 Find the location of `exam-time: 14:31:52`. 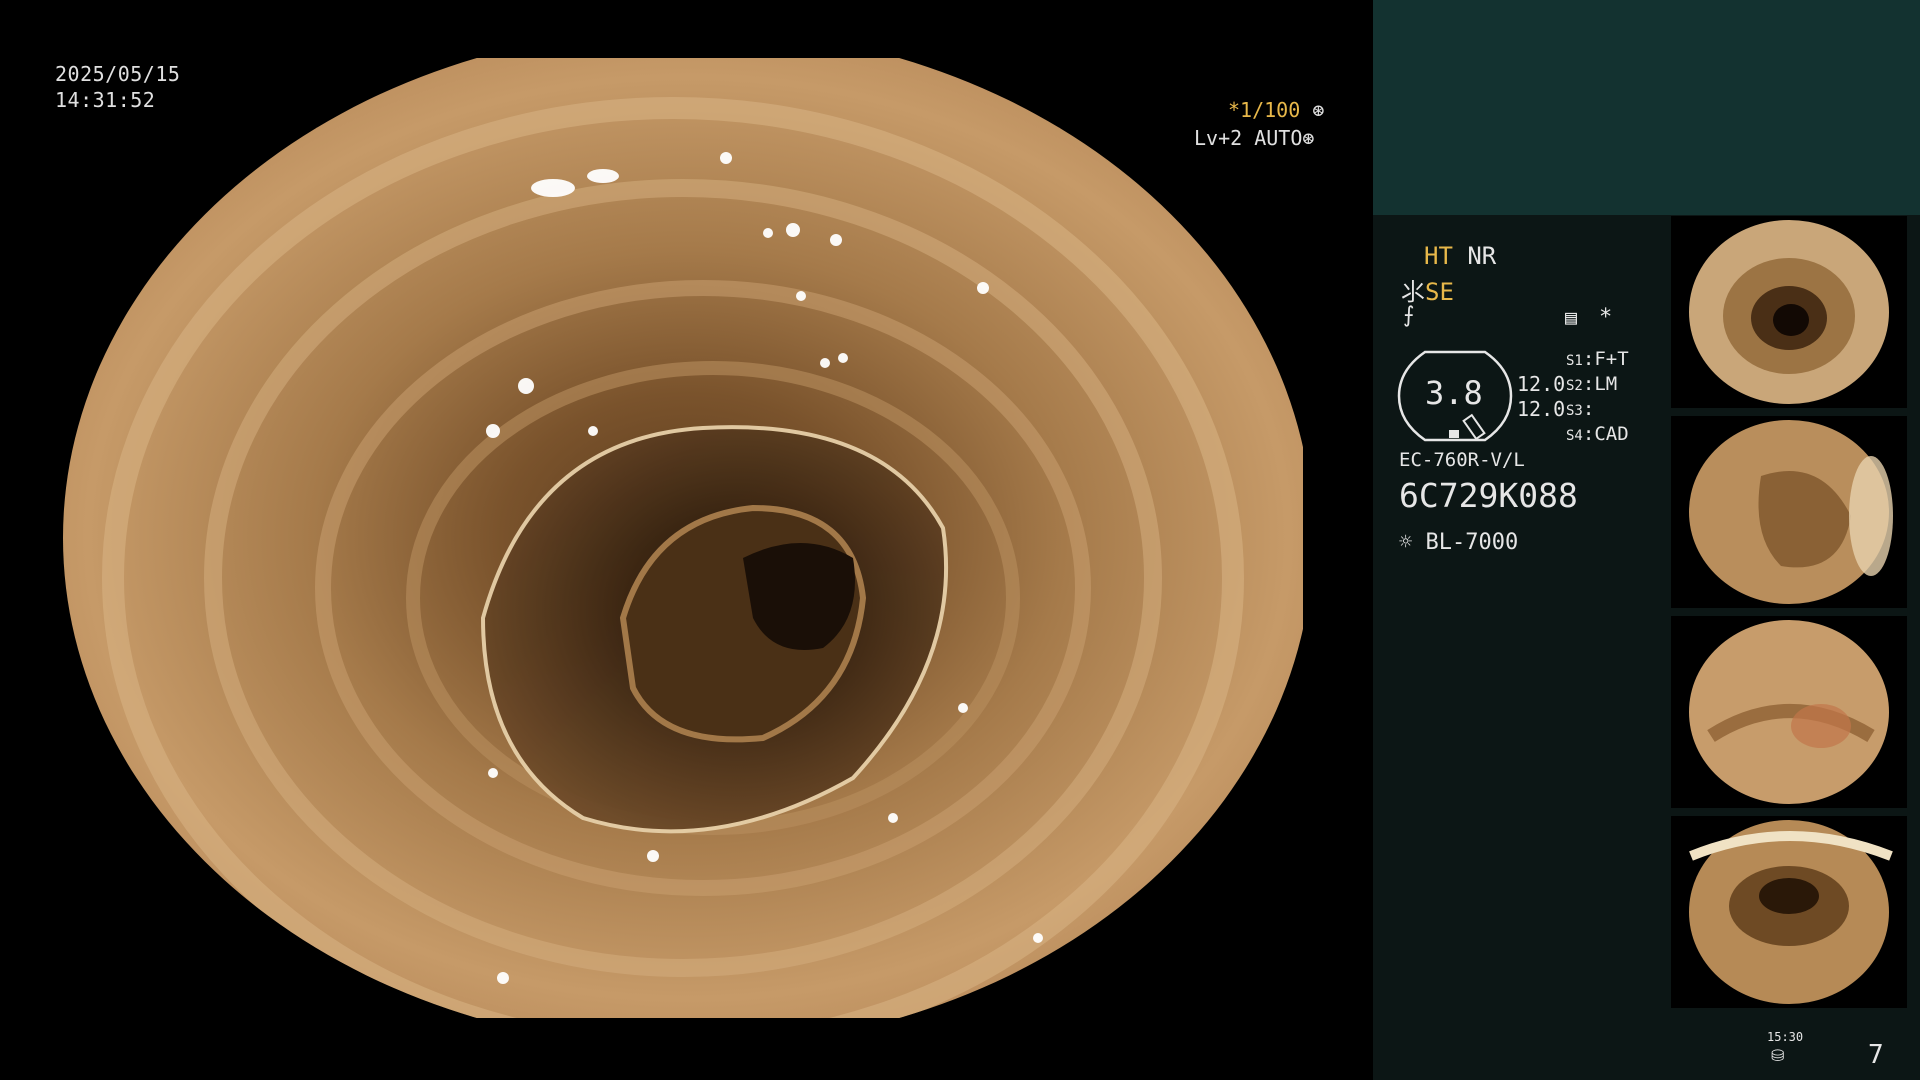

exam-time: 14:31:52 is located at coordinates (105, 100).